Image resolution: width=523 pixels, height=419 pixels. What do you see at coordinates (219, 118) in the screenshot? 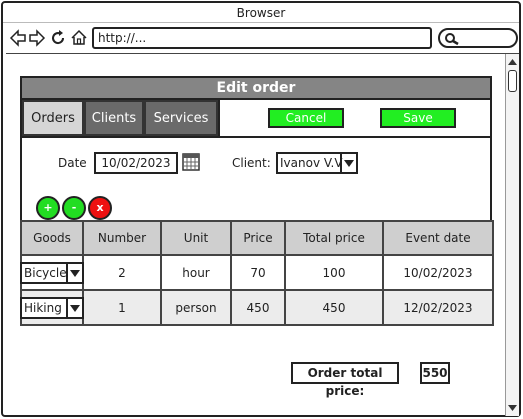
I see `tab-divider` at bounding box center [219, 118].